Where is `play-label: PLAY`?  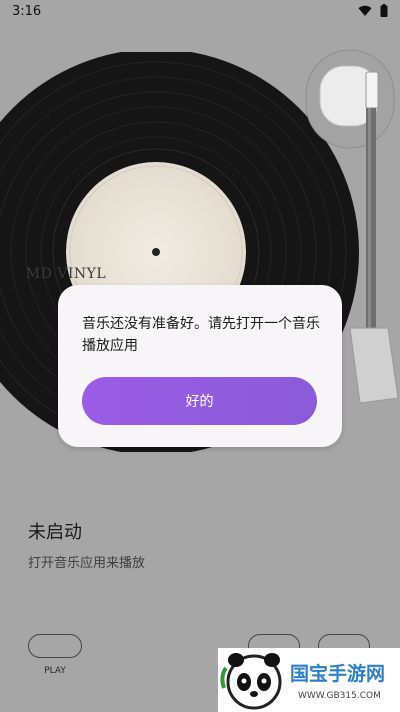
play-label: PLAY is located at coordinates (55, 671).